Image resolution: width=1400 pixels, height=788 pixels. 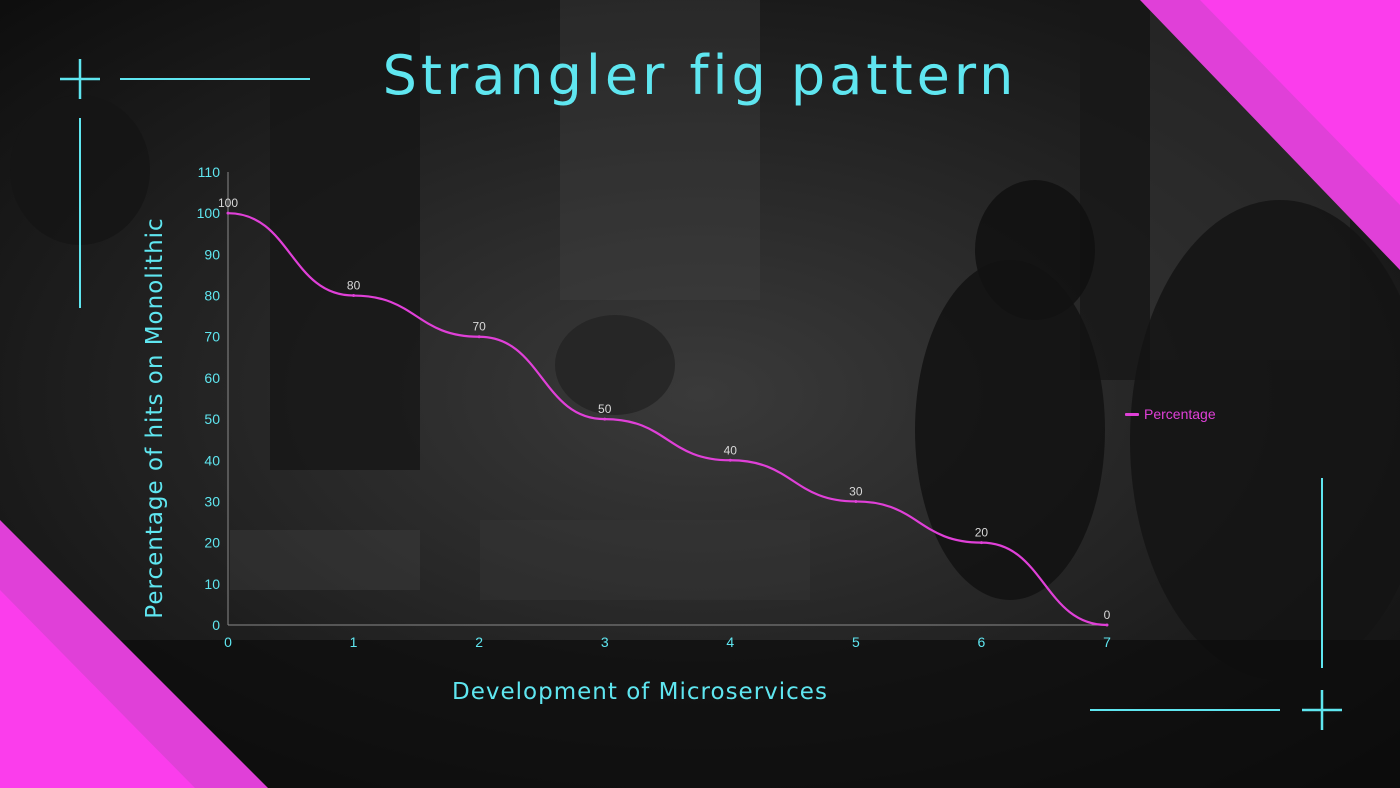 I want to click on y-tick-label: 70, so click(x=212, y=337).